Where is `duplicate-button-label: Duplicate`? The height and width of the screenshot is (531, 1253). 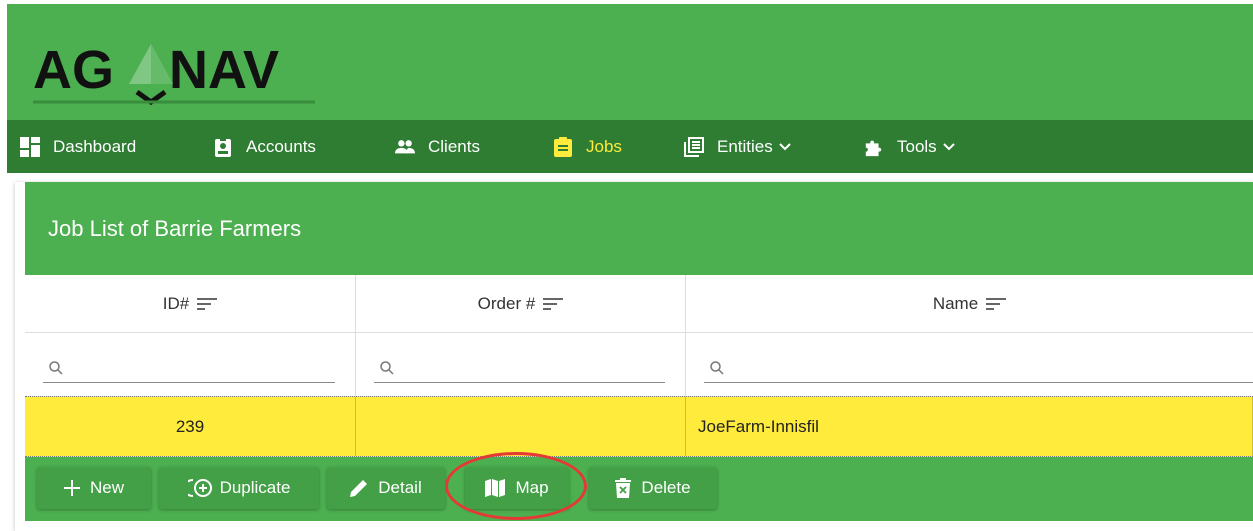
duplicate-button-label: Duplicate is located at coordinates (255, 487).